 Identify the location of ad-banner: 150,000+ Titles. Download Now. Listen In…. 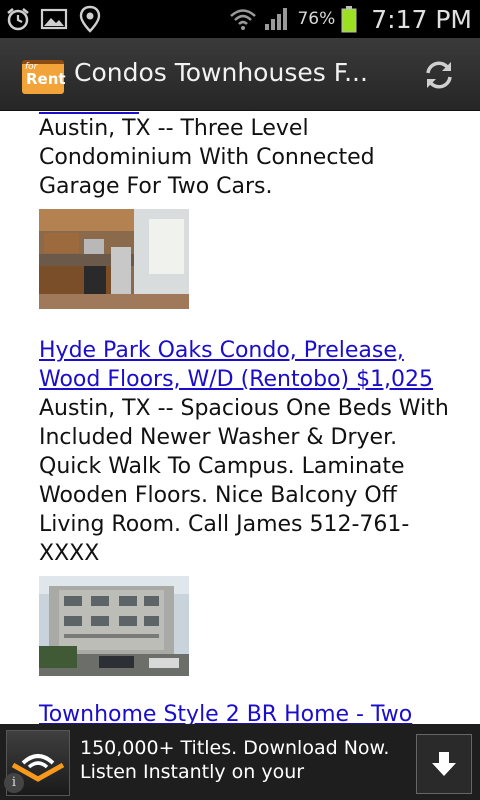
(240, 762).